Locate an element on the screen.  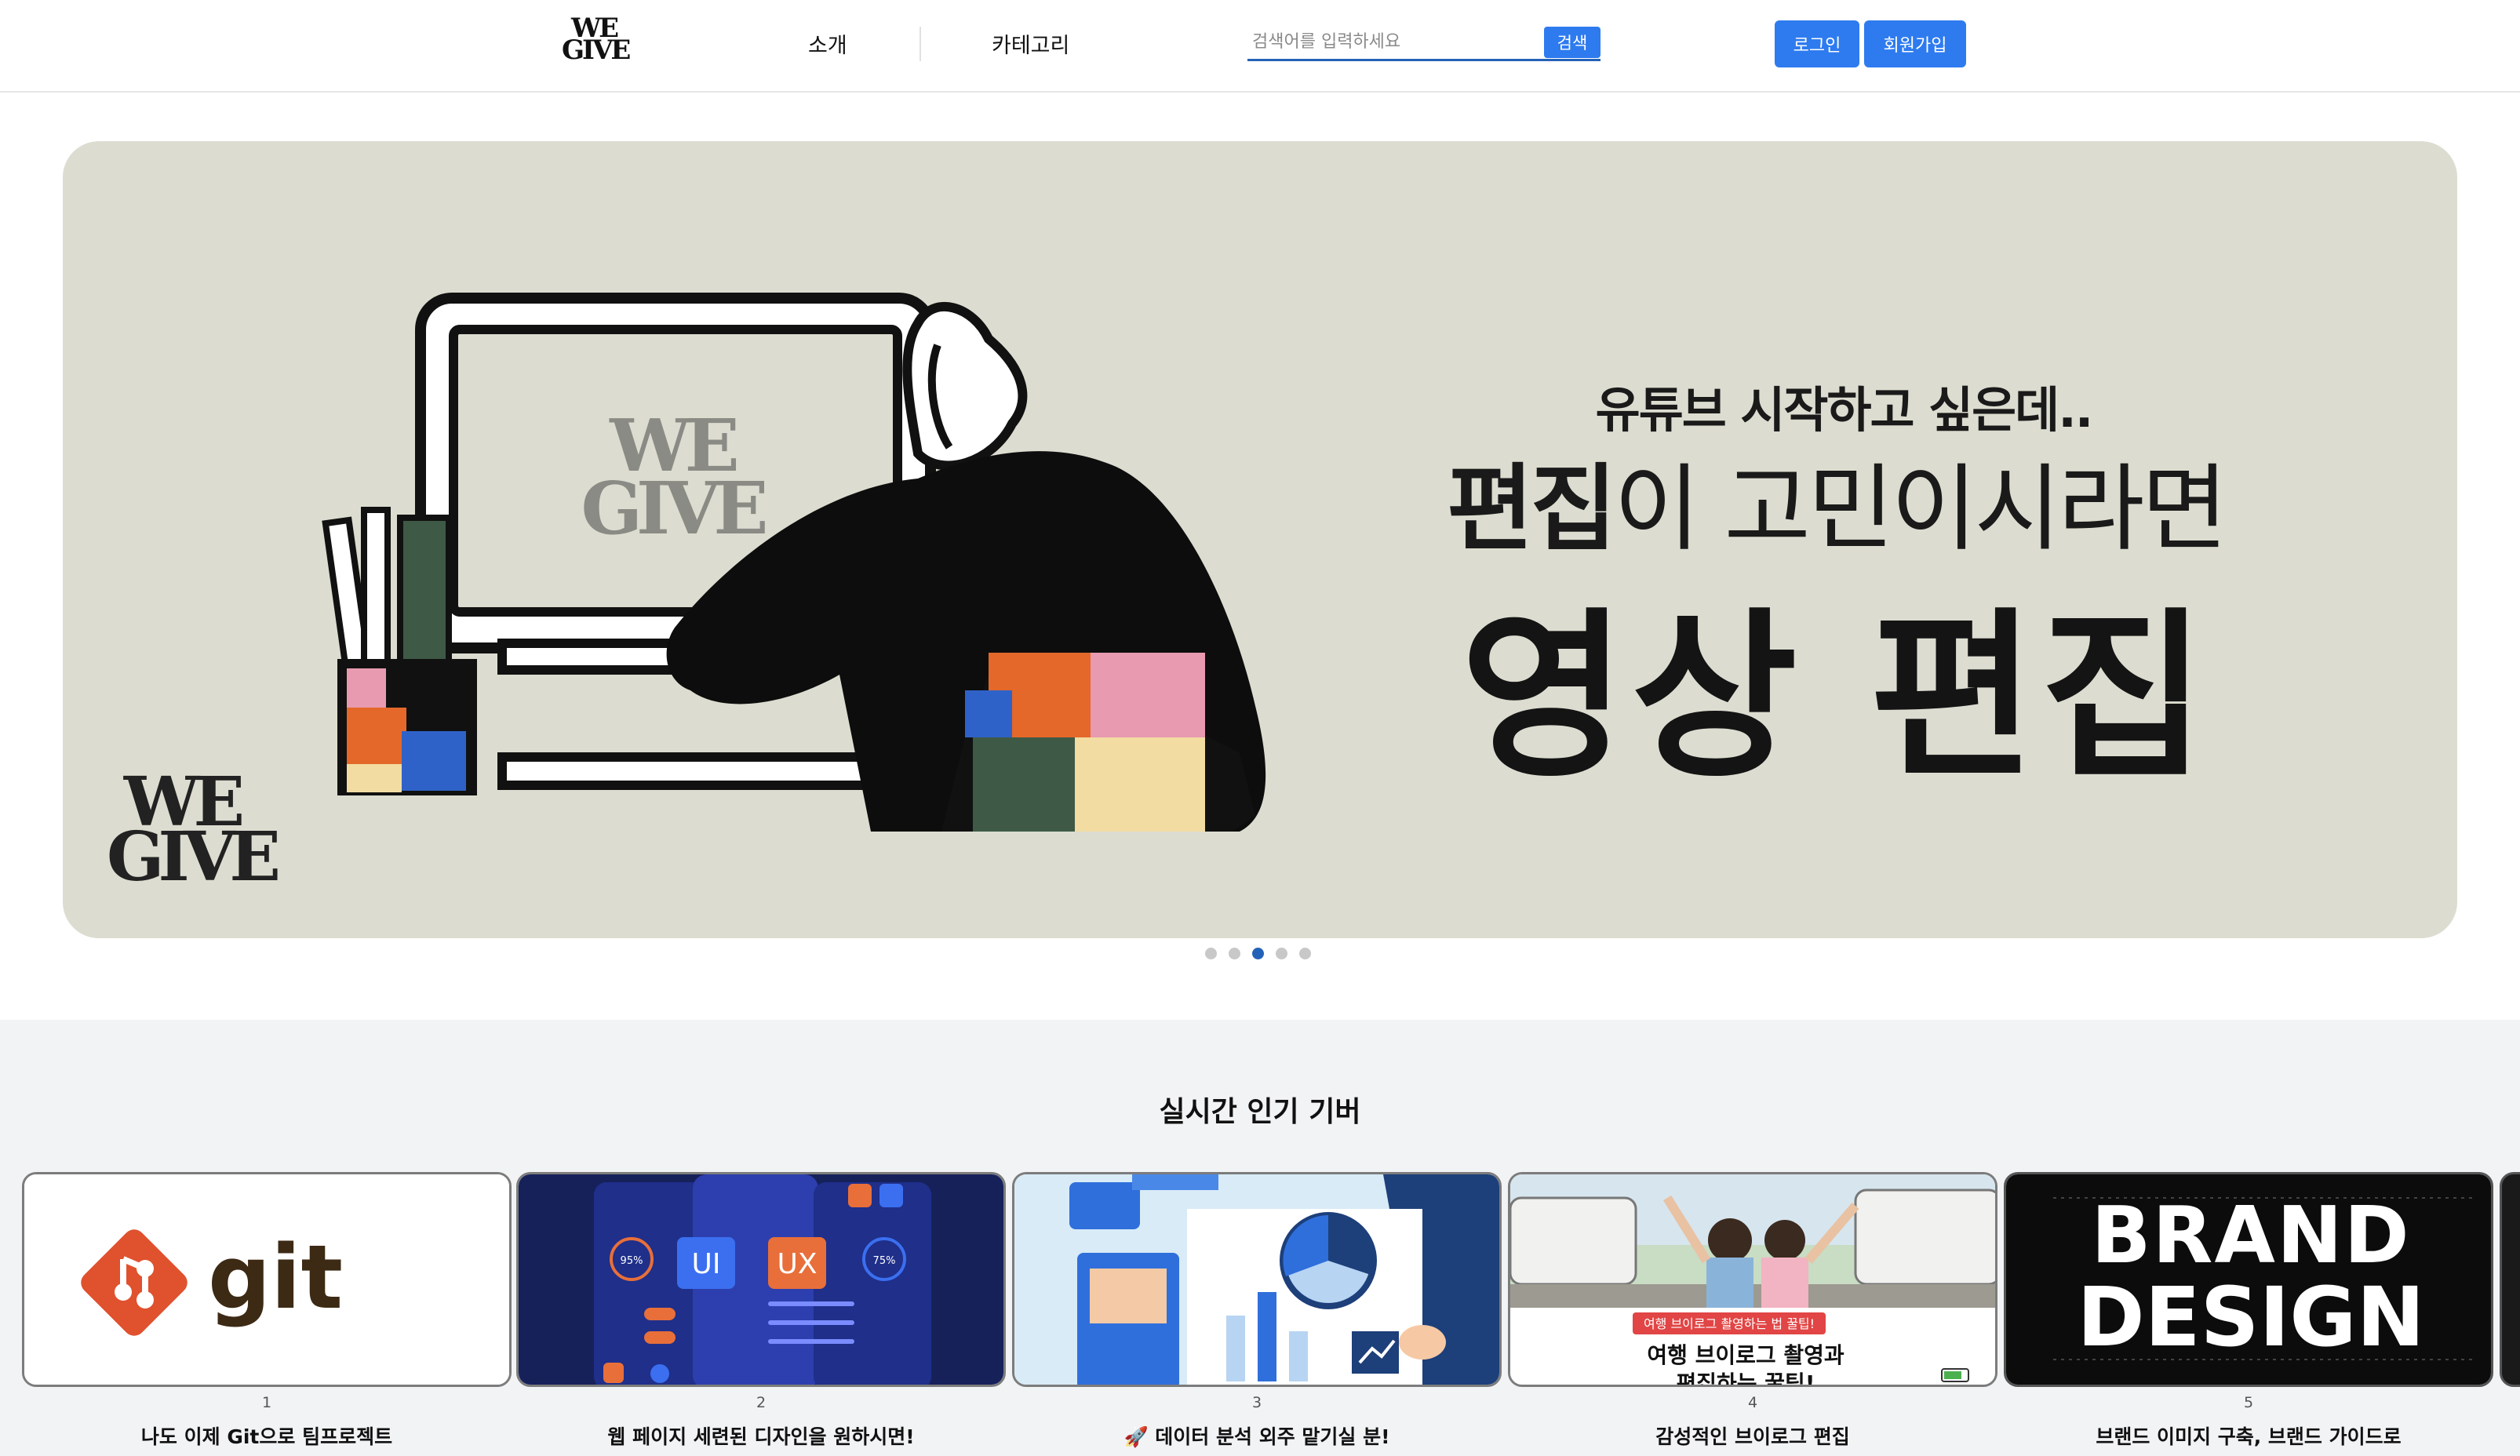
card-rank-4: 4 is located at coordinates (1752, 1402).